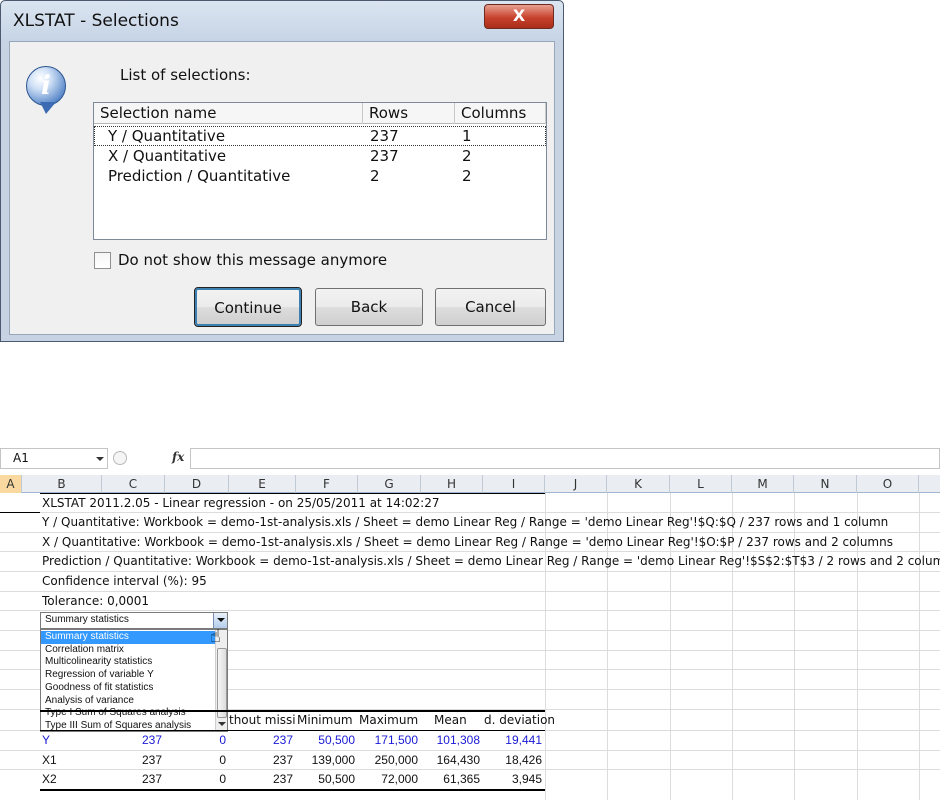 This screenshot has height=800, width=940. I want to click on scroll-down-icon, so click(222, 724).